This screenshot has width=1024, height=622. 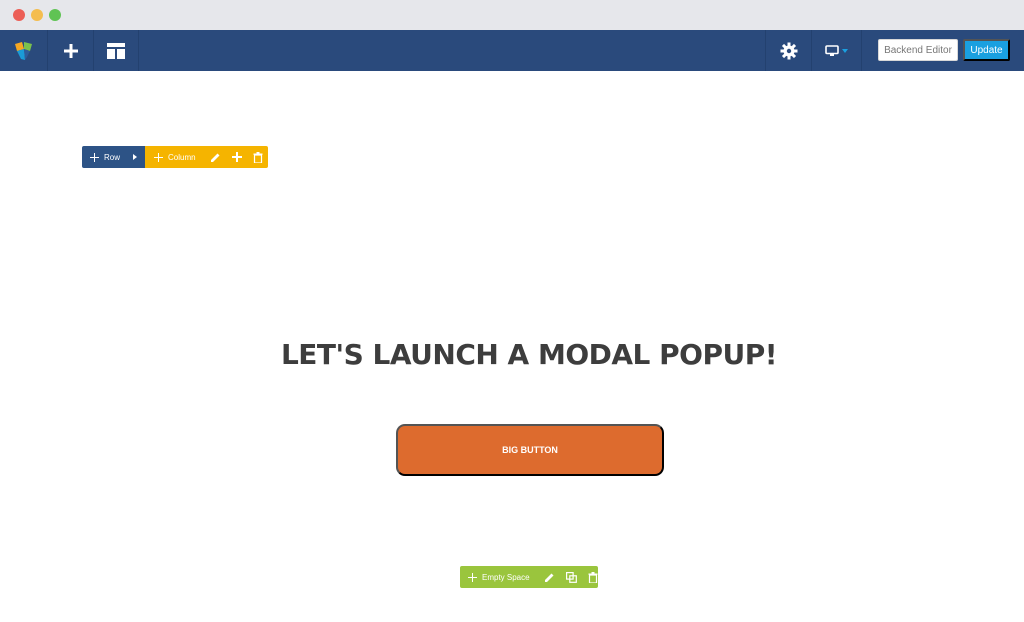 What do you see at coordinates (571, 577) in the screenshot?
I see `clone-icon` at bounding box center [571, 577].